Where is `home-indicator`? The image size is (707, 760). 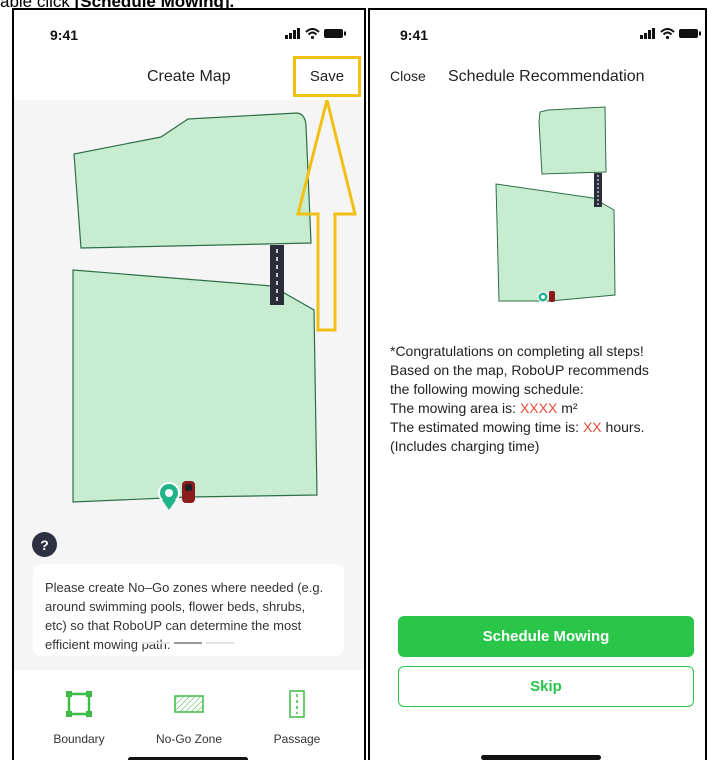 home-indicator is located at coordinates (541, 757).